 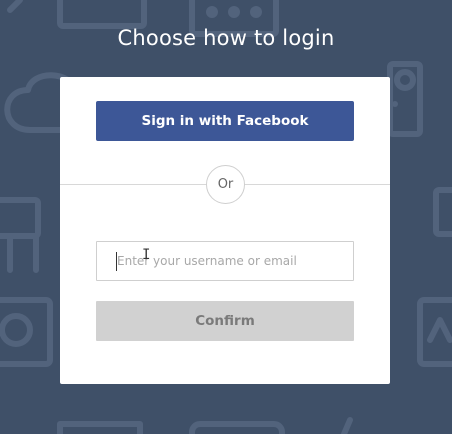 I want to click on or-separator: Or, so click(x=225, y=184).